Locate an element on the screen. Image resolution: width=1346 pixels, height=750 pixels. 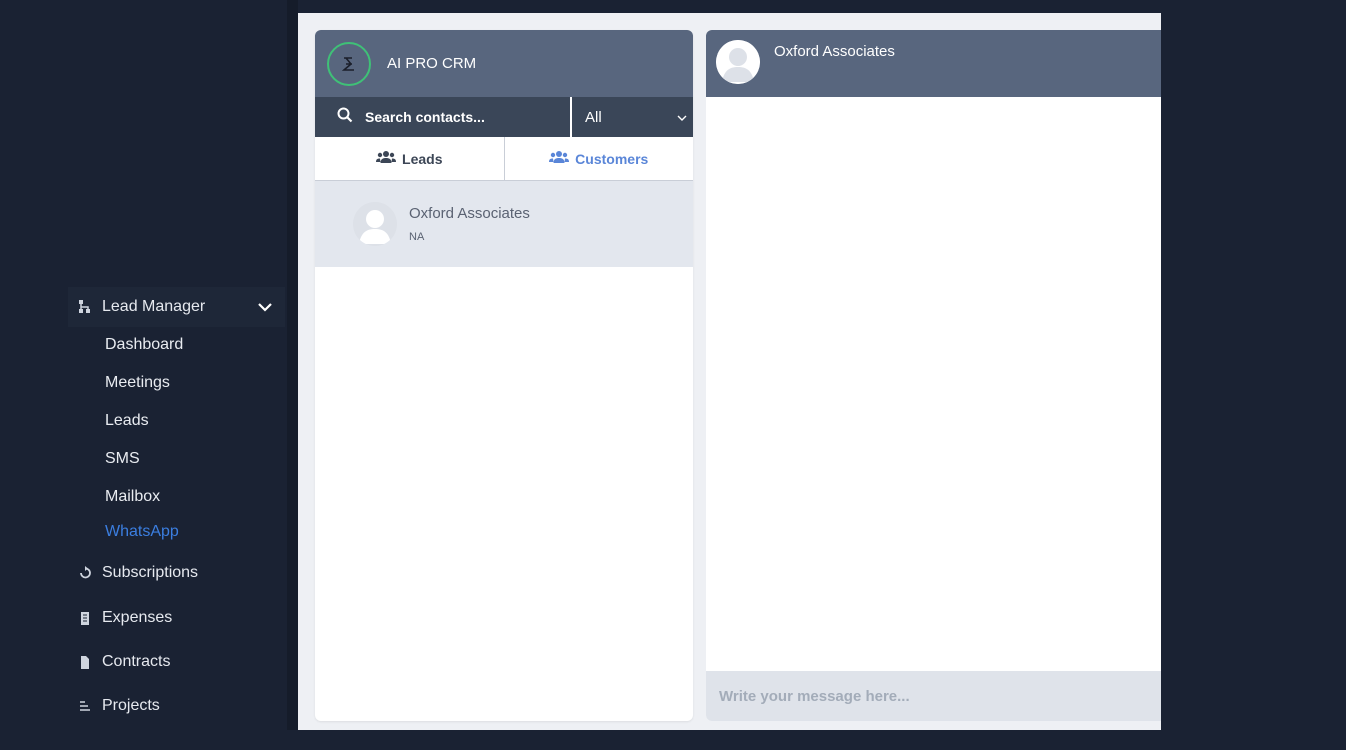
search-row: All is located at coordinates (504, 117).